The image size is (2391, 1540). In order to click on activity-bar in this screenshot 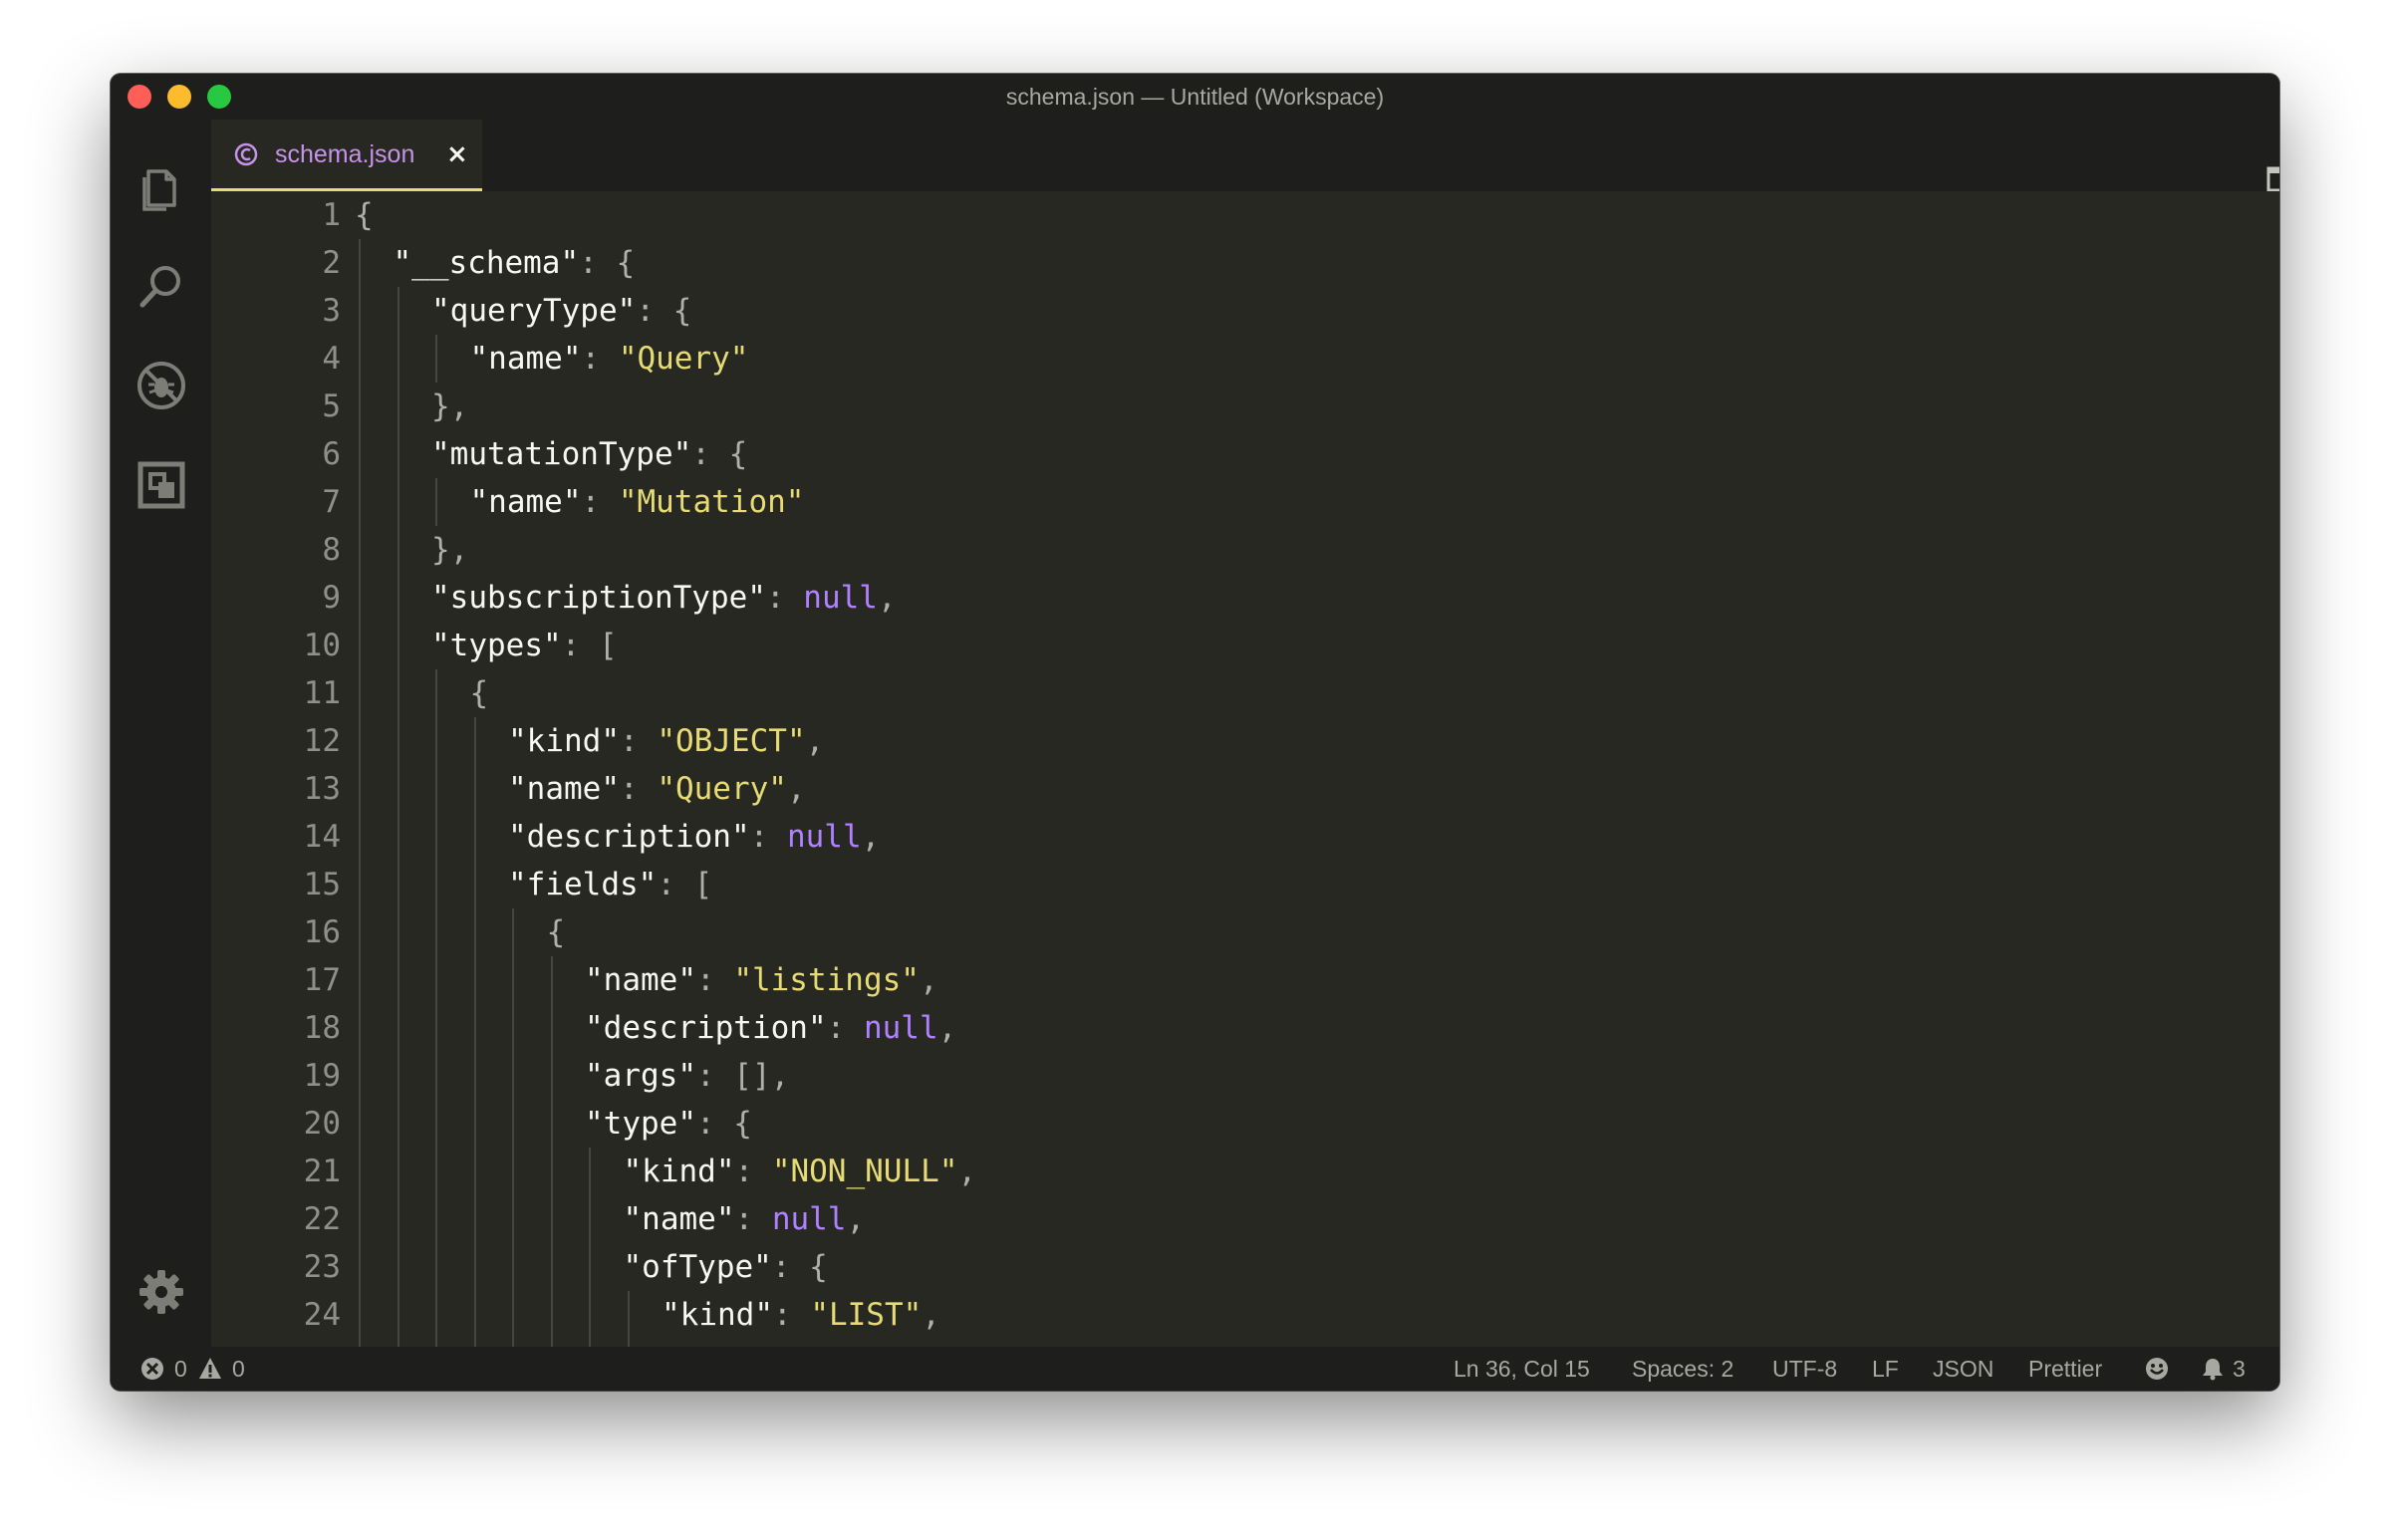, I will do `click(161, 733)`.